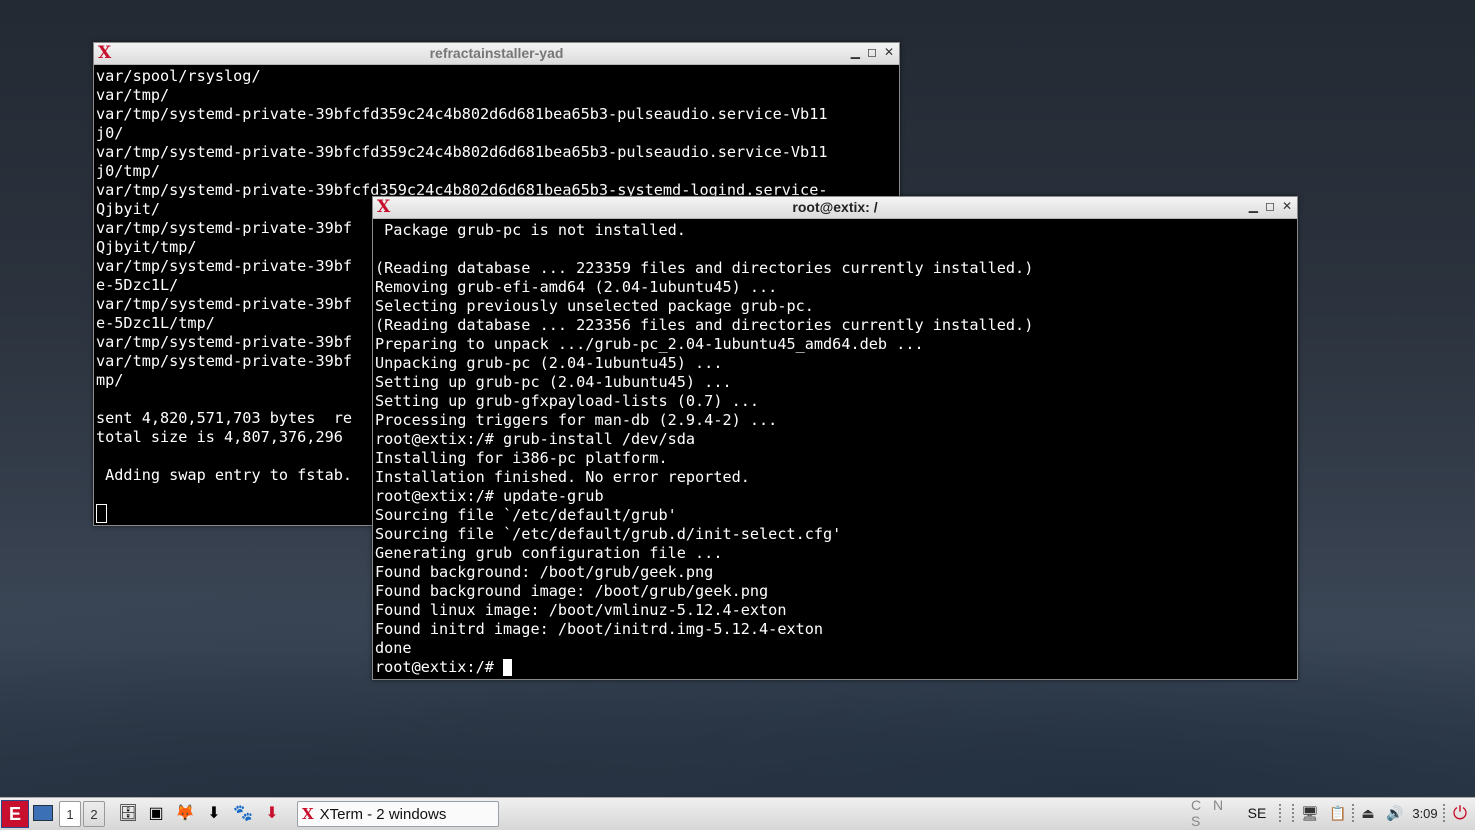 The height and width of the screenshot is (830, 1475). What do you see at coordinates (178, 76) in the screenshot?
I see `terminal-line: var/spool/rsyslog/` at bounding box center [178, 76].